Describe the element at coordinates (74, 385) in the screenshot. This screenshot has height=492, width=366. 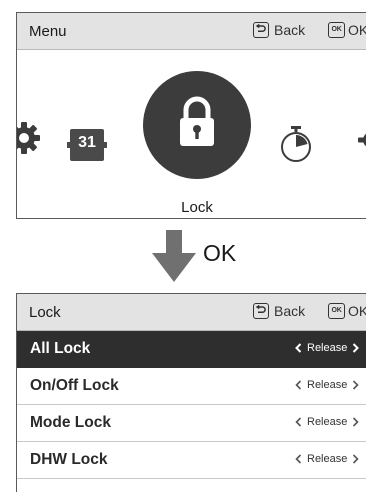
I see `row-label: On/Off Lock` at that location.